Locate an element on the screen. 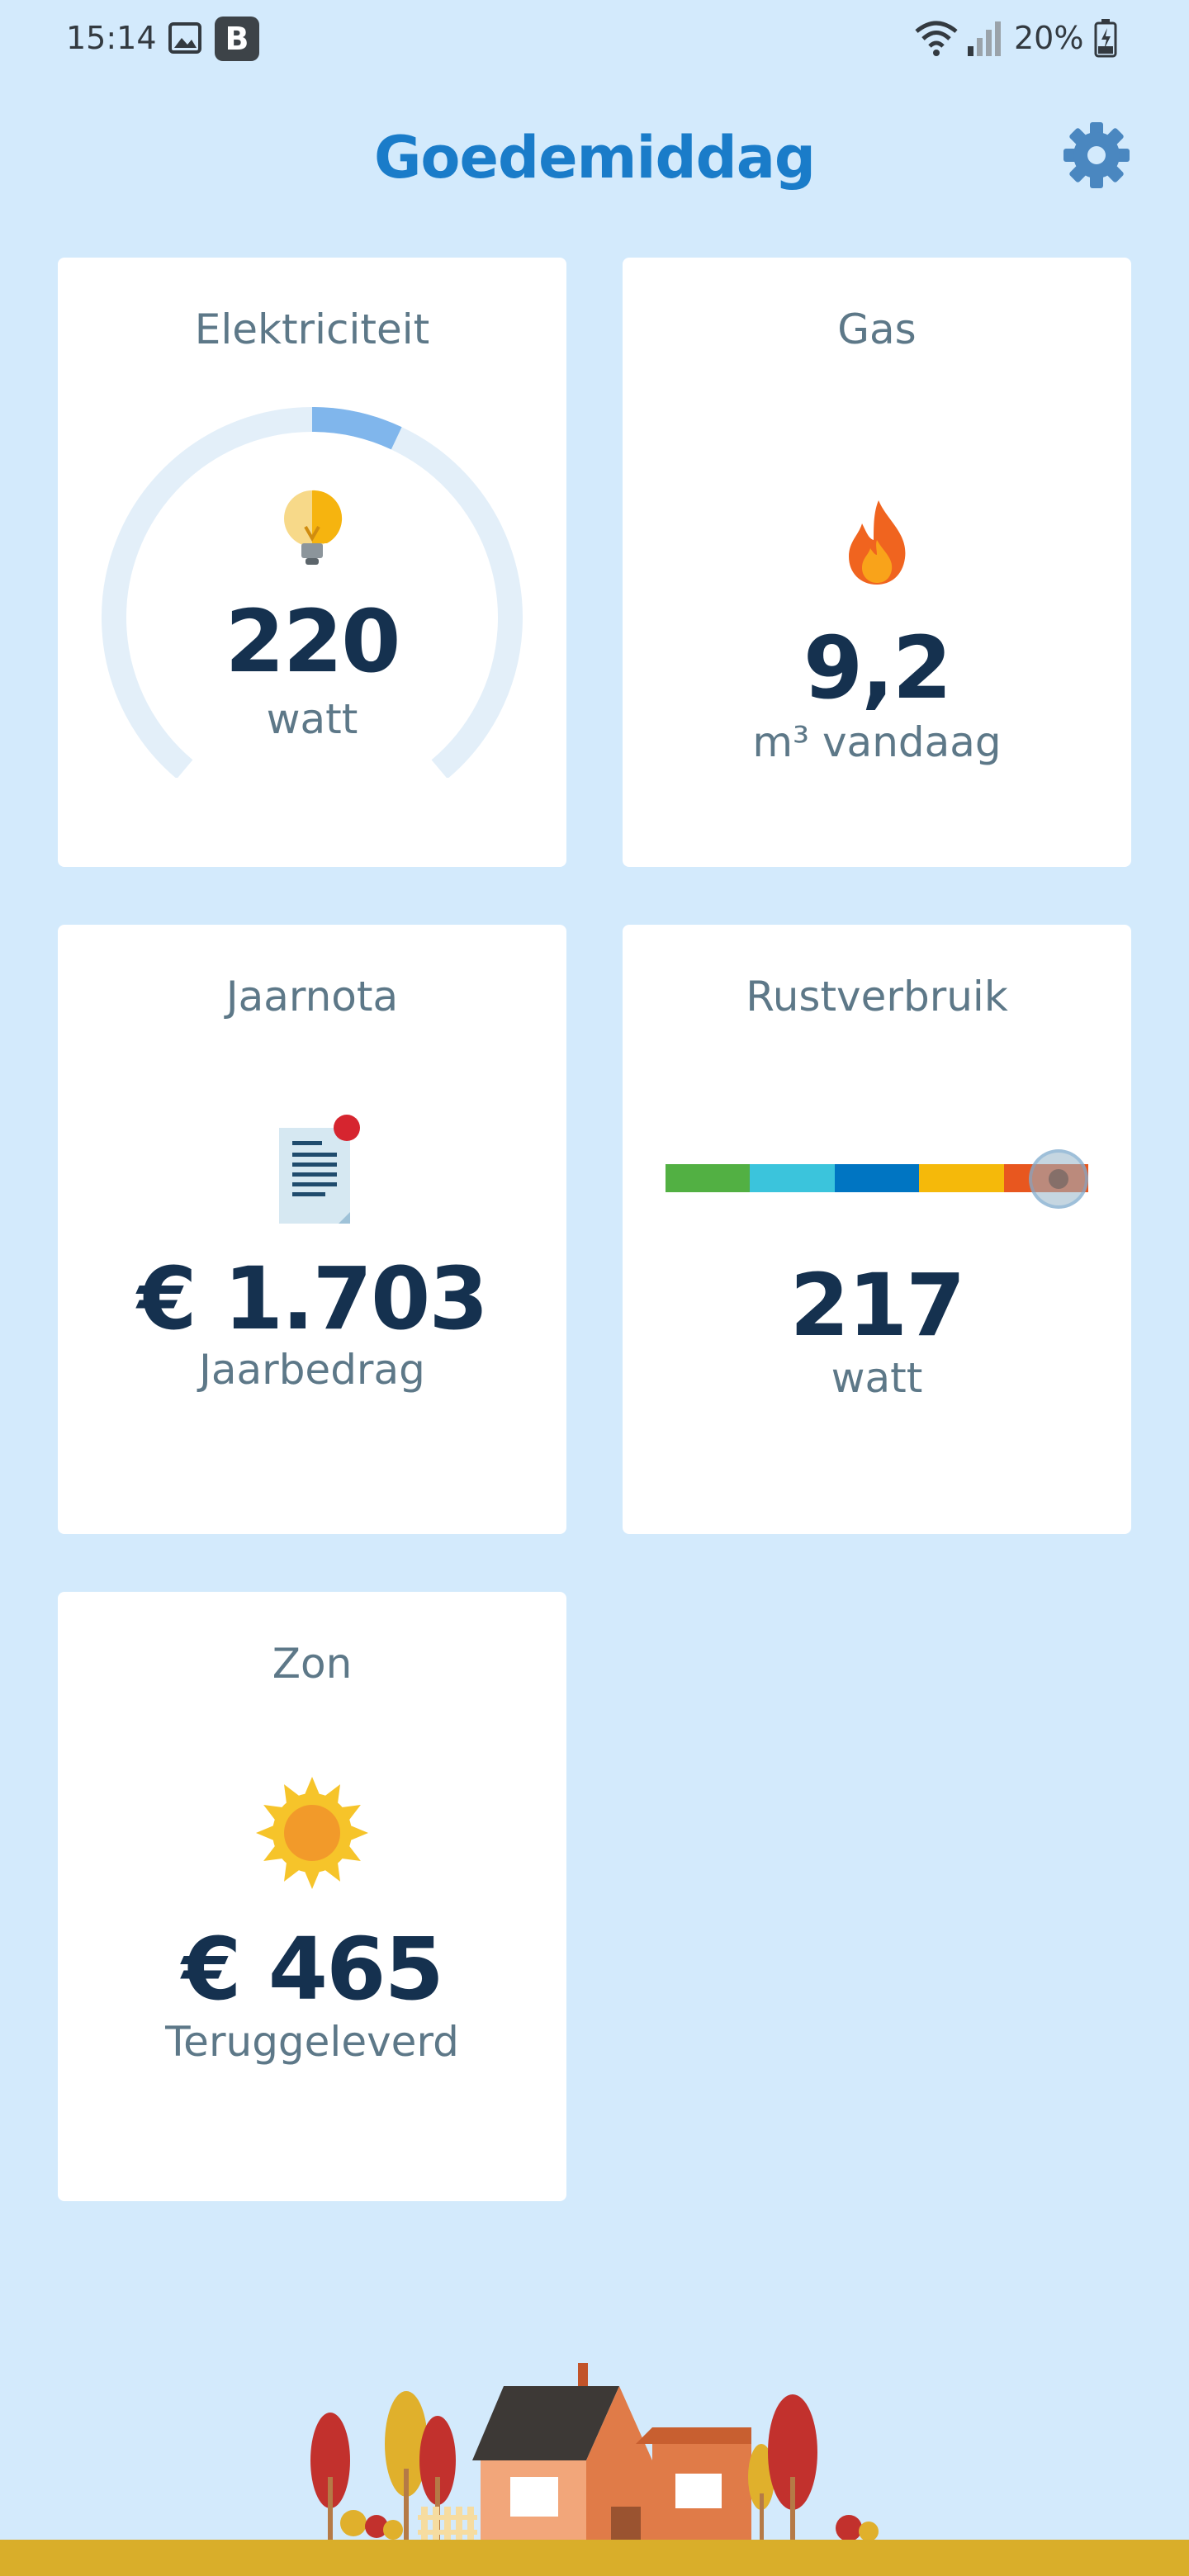 Image resolution: width=1189 pixels, height=2576 pixels. annual-bill-title: Jaarnota is located at coordinates (312, 996).